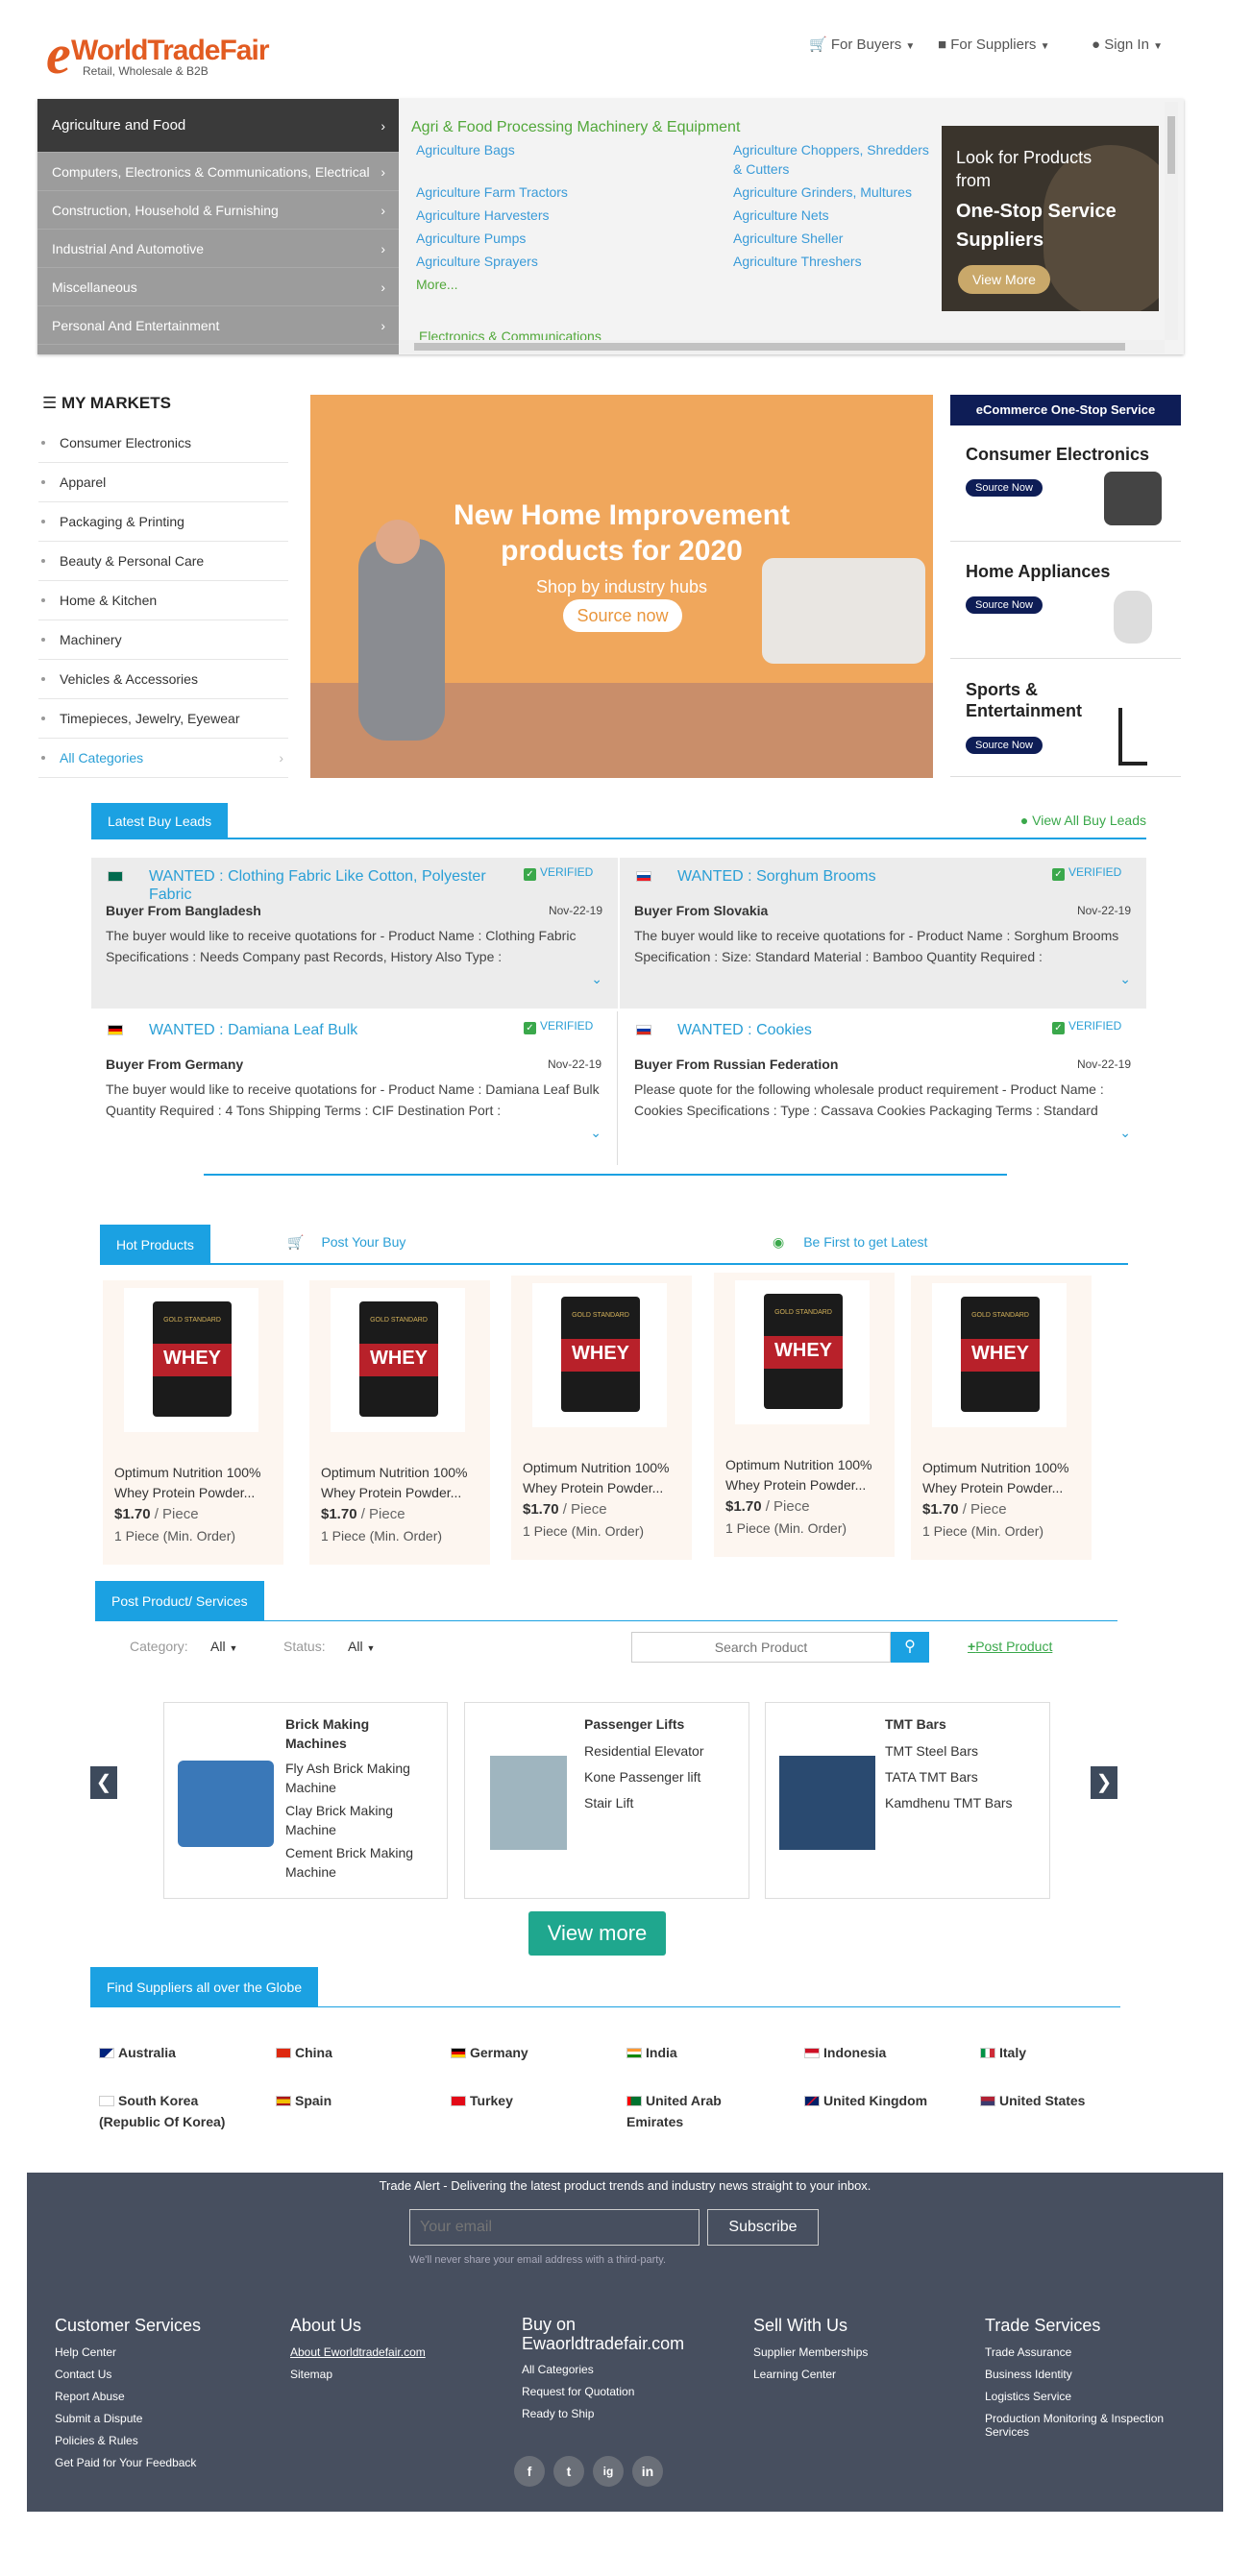  Describe the element at coordinates (218, 210) in the screenshot. I see `category-item-construction: Construction, Household & Furnishing ›` at that location.